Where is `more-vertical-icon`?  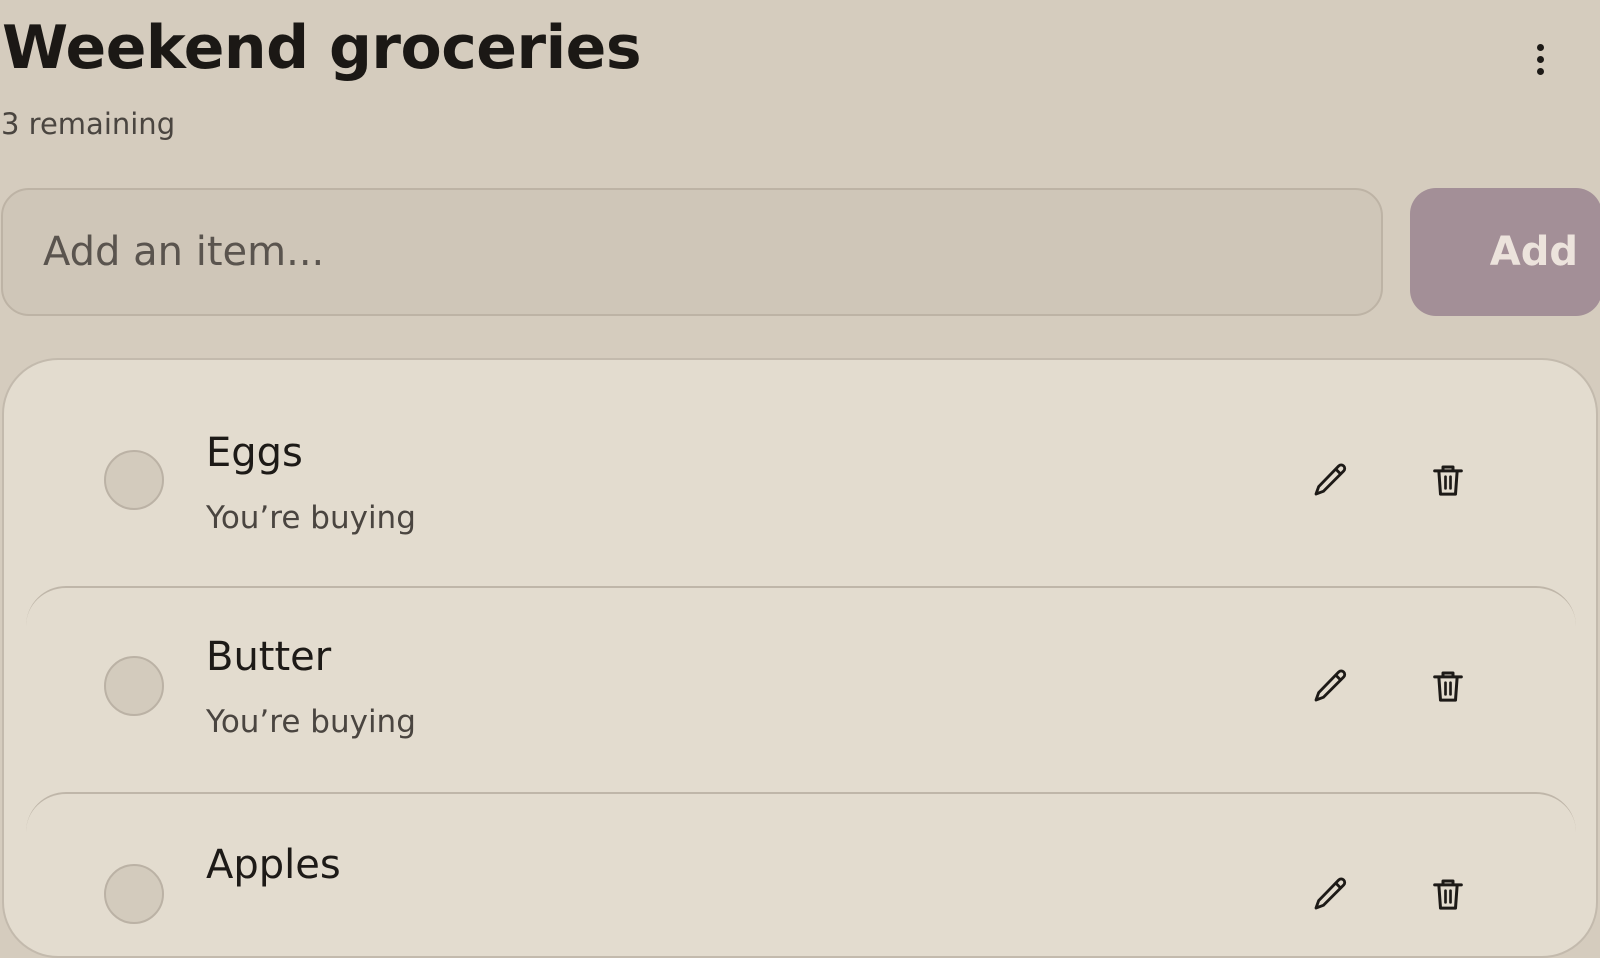
more-vertical-icon is located at coordinates (1540, 47).